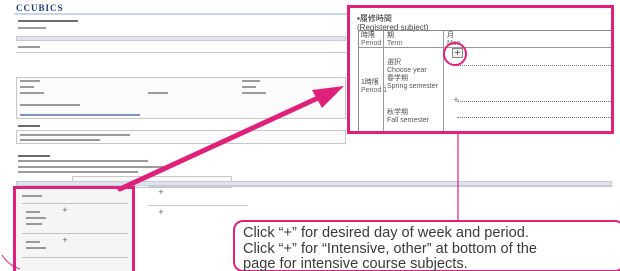  What do you see at coordinates (40, 8) in the screenshot?
I see `app-logo: CCUBICS` at bounding box center [40, 8].